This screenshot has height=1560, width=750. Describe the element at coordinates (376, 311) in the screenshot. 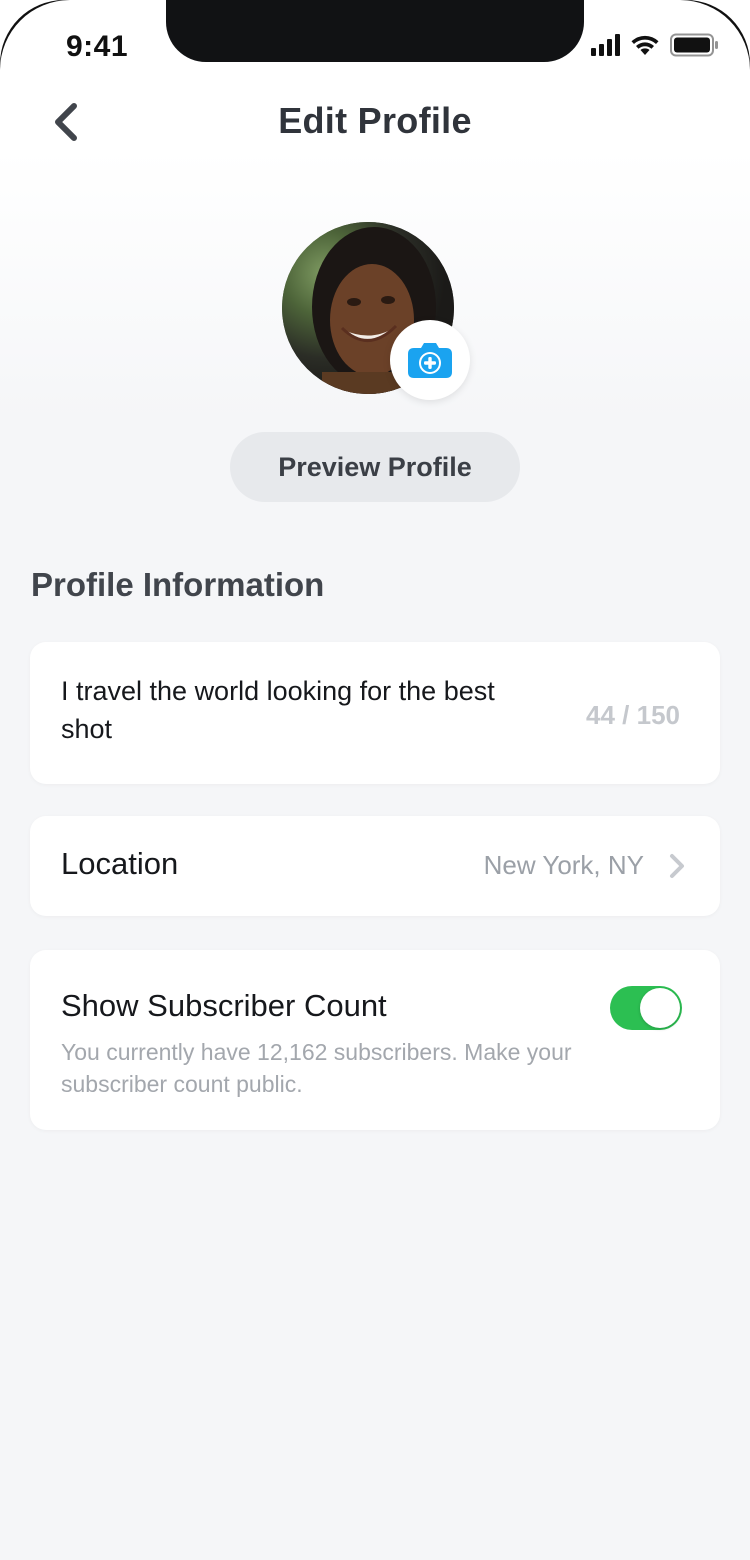

I see `avatar-container` at that location.